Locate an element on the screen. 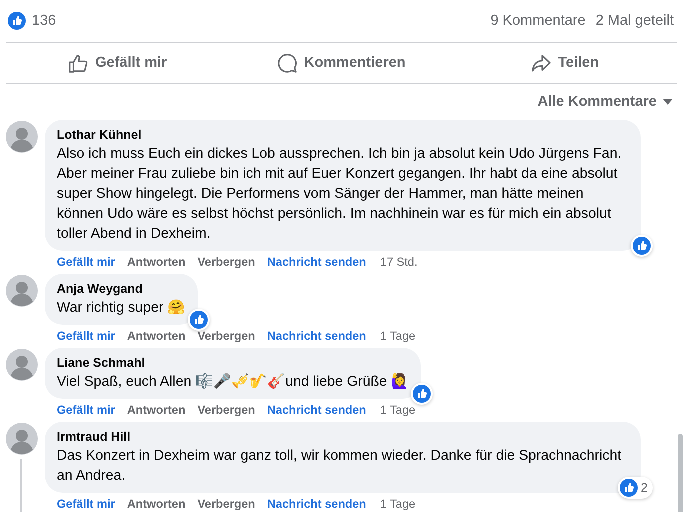 The image size is (683, 512). comment-author: Liane Schmahl is located at coordinates (233, 363).